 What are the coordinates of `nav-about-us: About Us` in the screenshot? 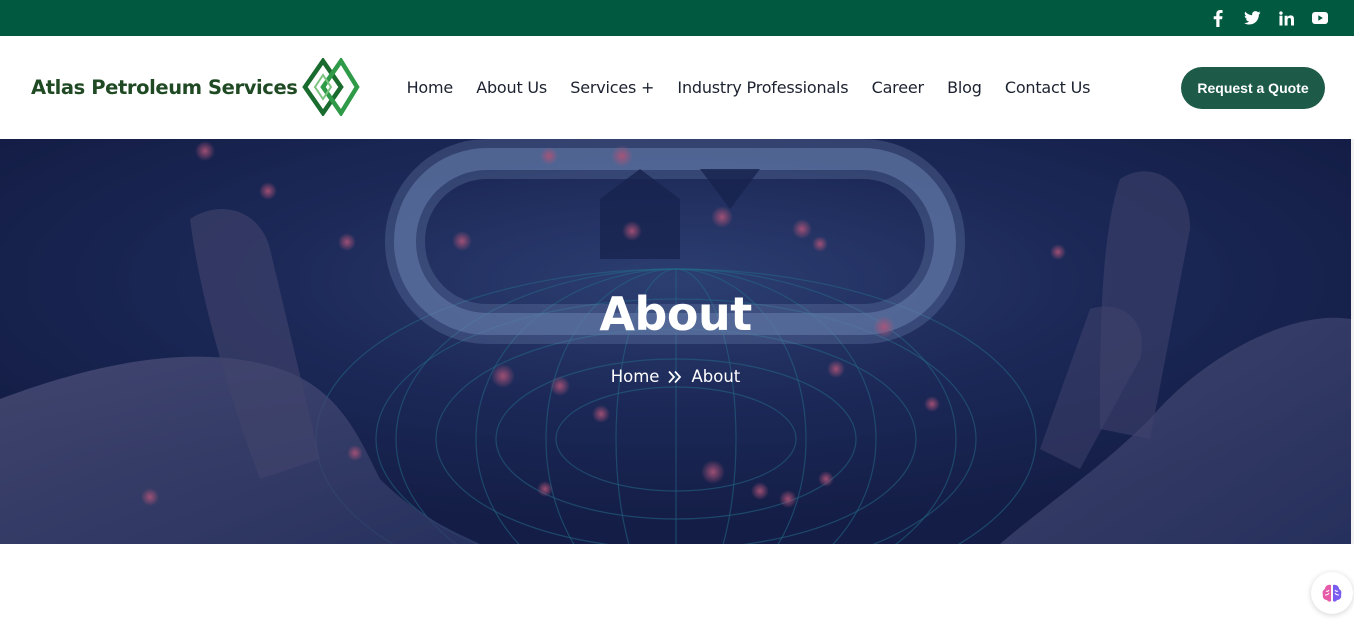 It's located at (512, 87).